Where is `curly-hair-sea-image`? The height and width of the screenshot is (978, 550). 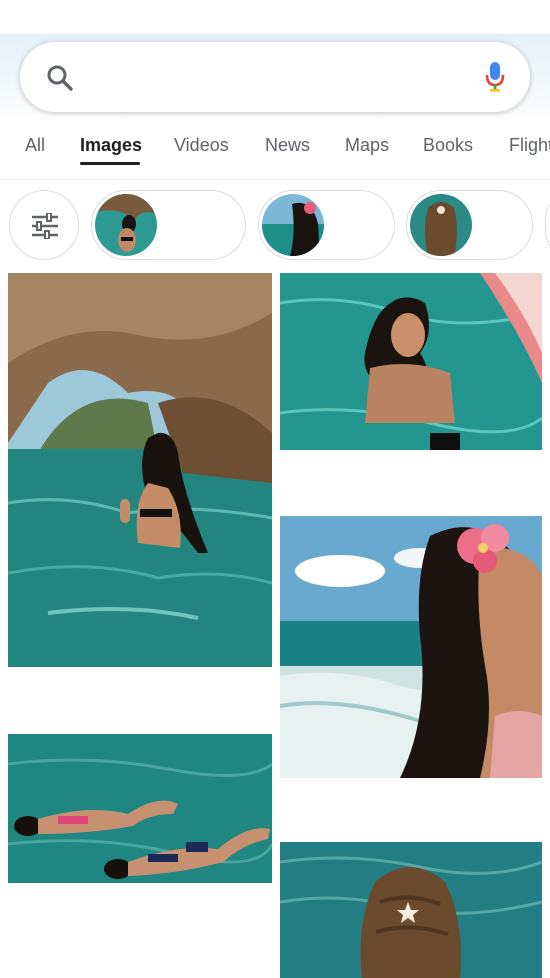 curly-hair-sea-image is located at coordinates (411, 910).